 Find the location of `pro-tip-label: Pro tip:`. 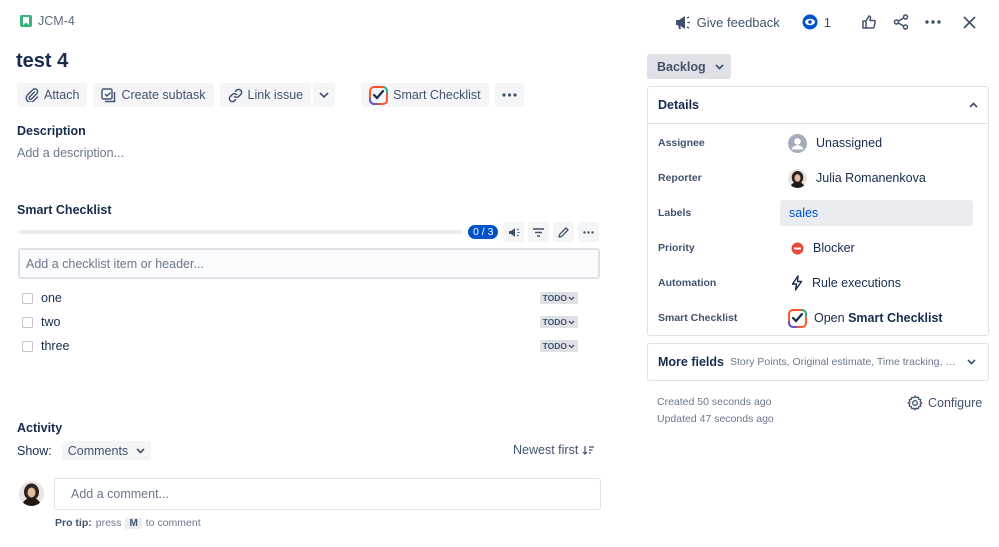

pro-tip-label: Pro tip: is located at coordinates (73, 523).